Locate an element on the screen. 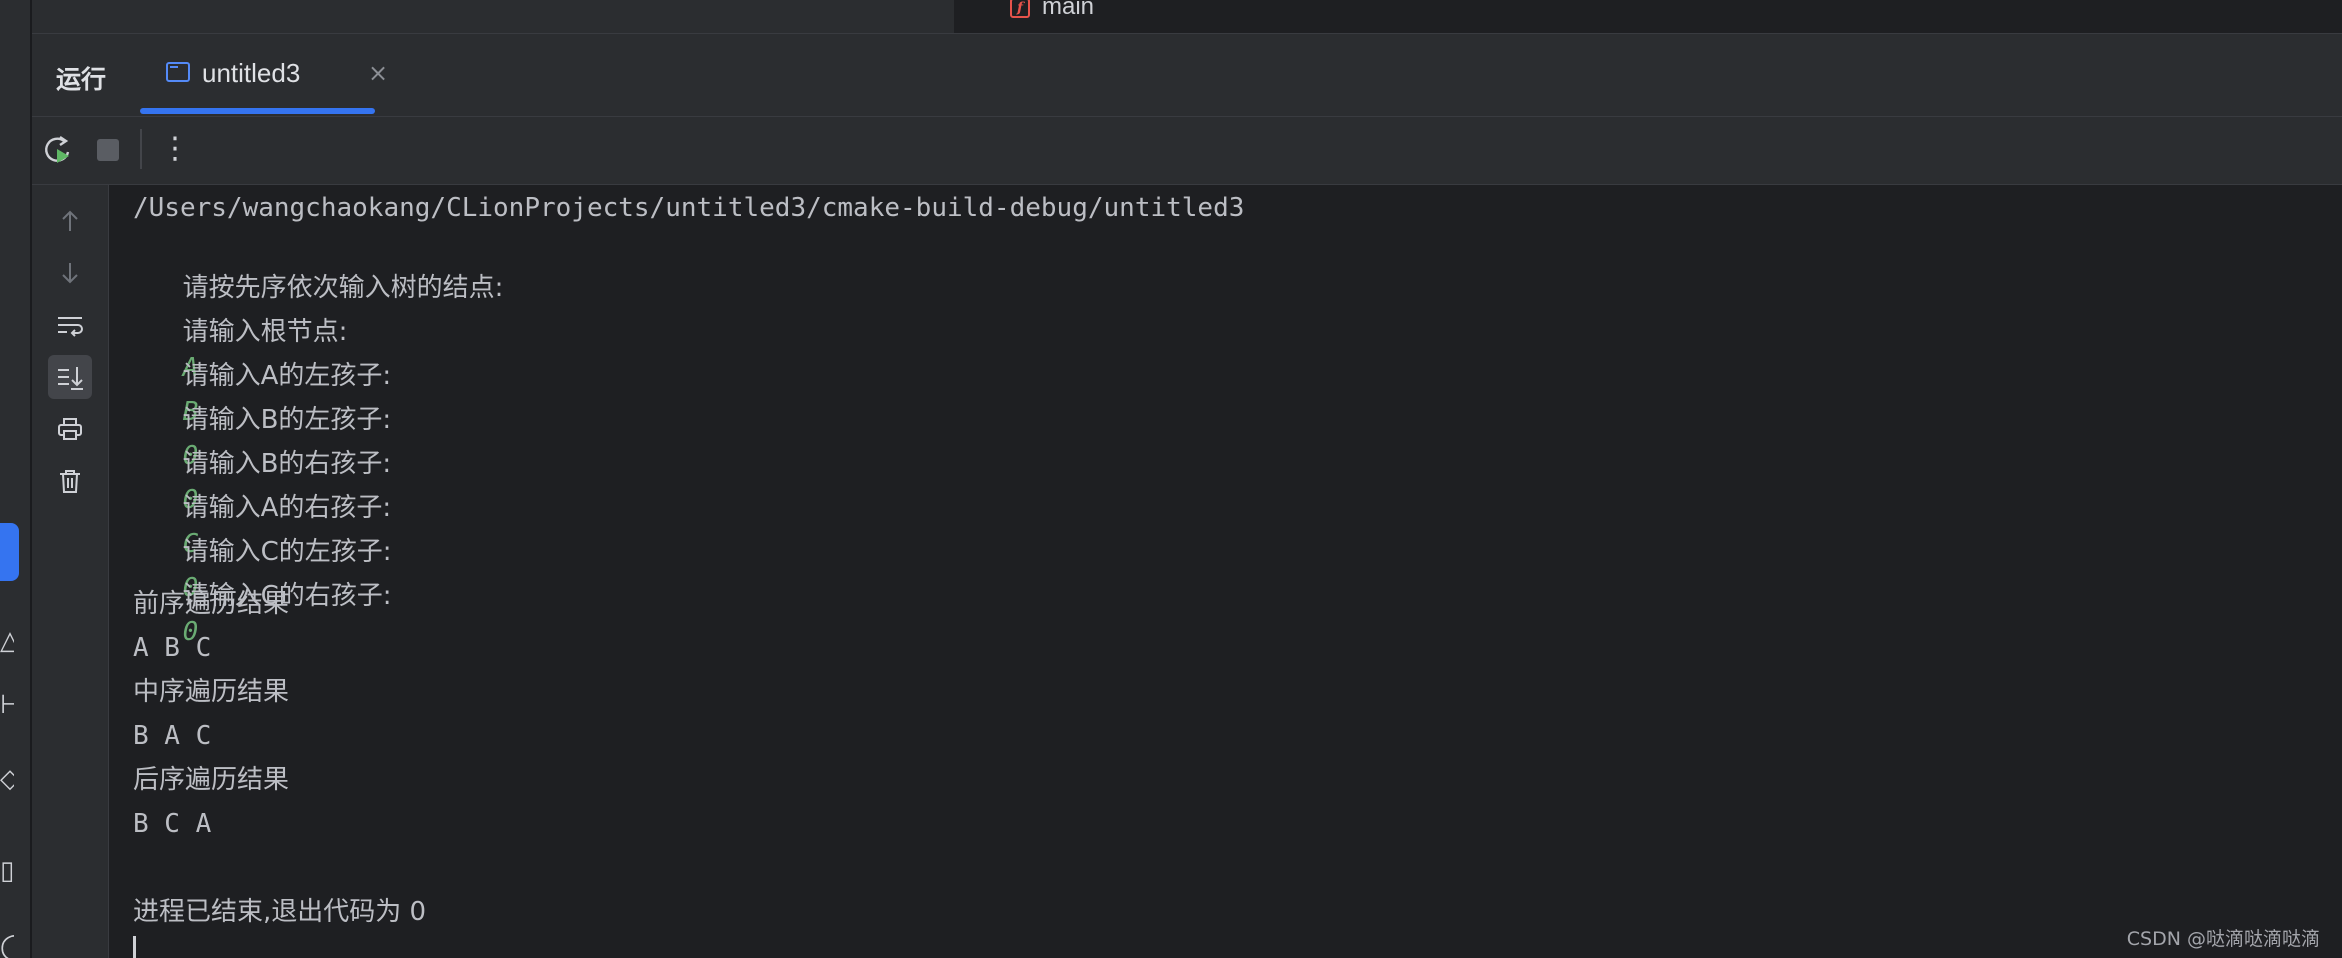 The image size is (2342, 958). run-tab-label: untitled3 is located at coordinates (251, 73).